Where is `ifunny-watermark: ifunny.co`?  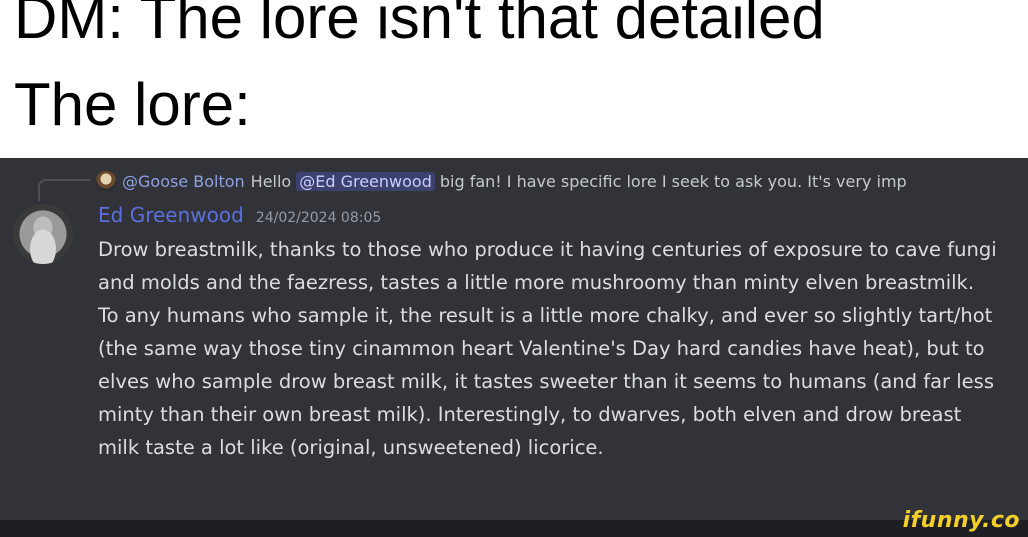
ifunny-watermark: ifunny.co is located at coordinates (961, 520).